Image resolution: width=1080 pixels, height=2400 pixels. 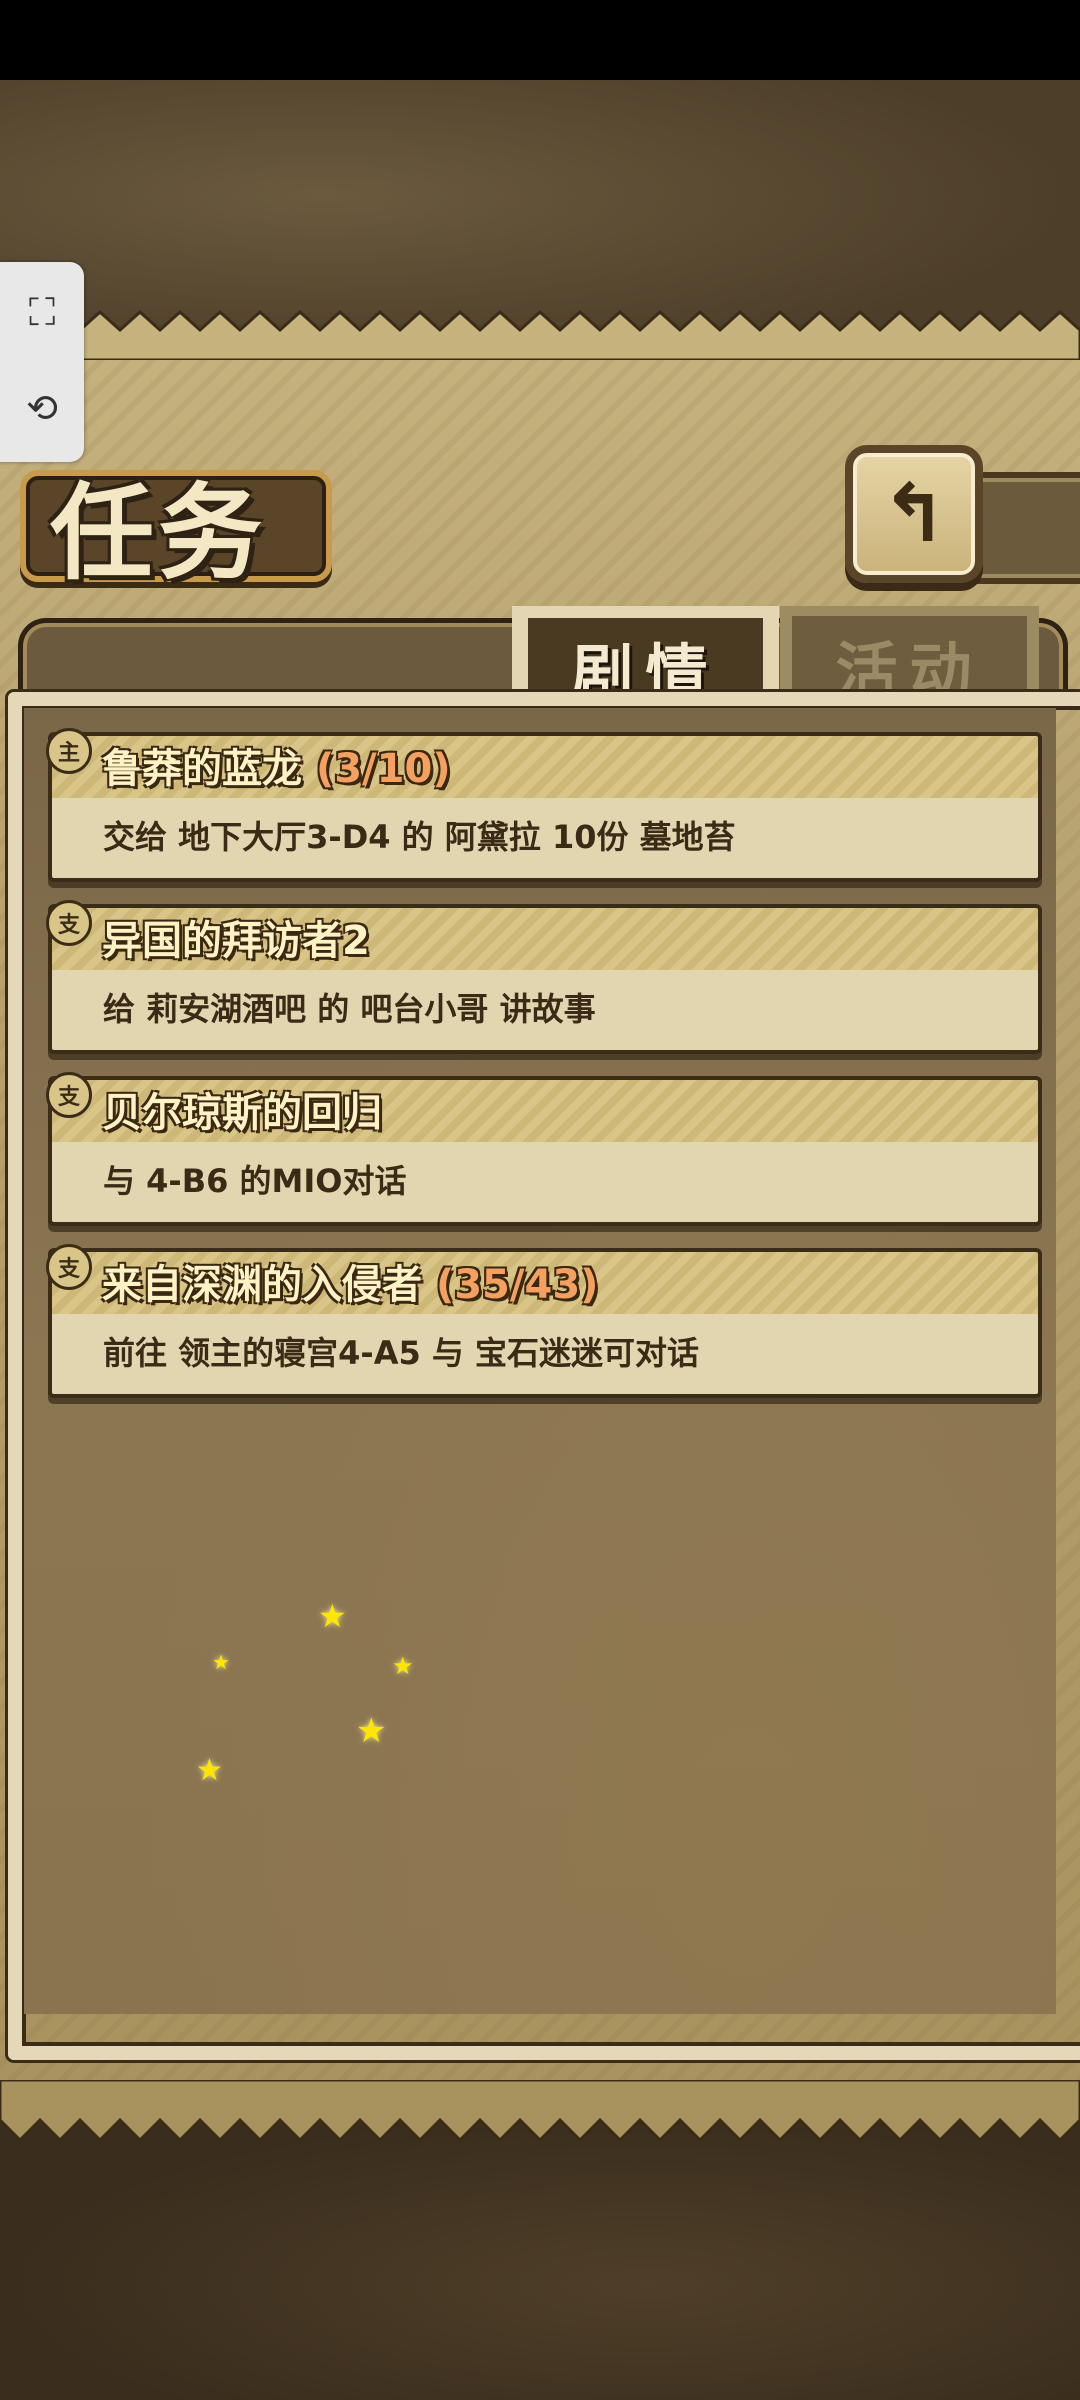 I want to click on quest-title: 异国的拜访者2, so click(x=236, y=941).